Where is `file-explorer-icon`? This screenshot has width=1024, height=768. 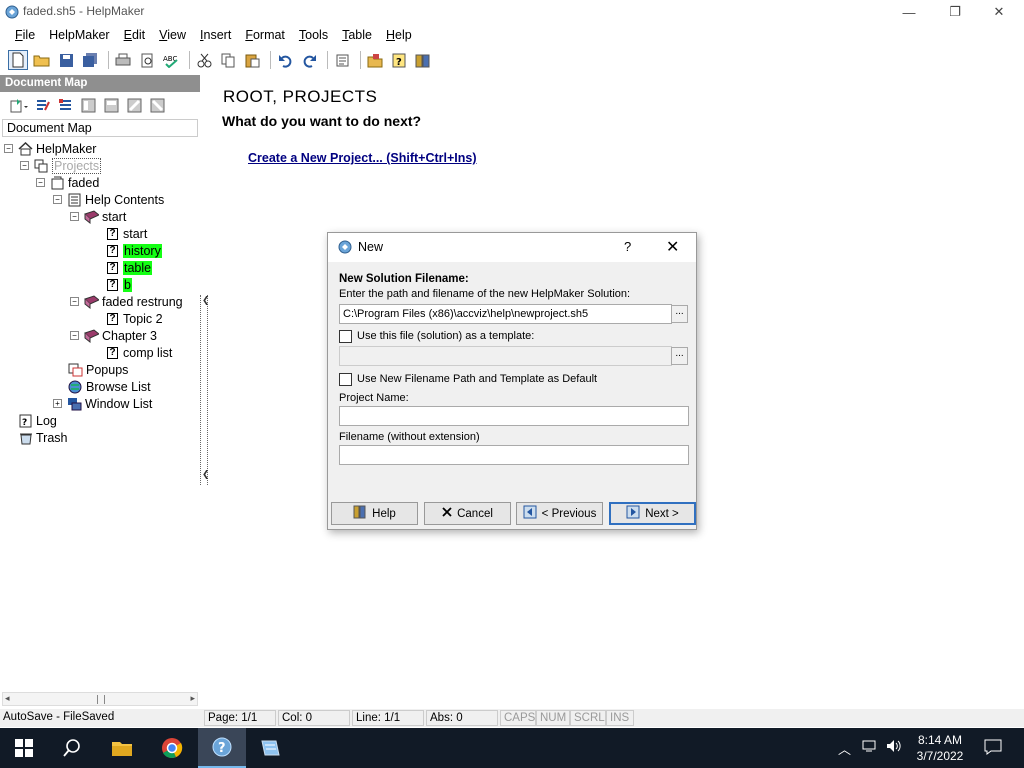
file-explorer-icon is located at coordinates (122, 748).